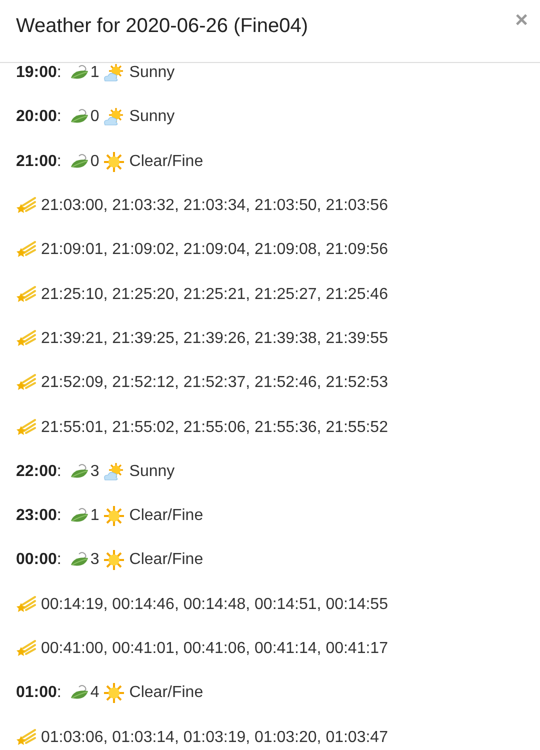  Describe the element at coordinates (214, 604) in the screenshot. I see `meteor-times: 00:14:19, 00:14:46, 00:14:48, 00:14:51, 00:14:55` at that location.